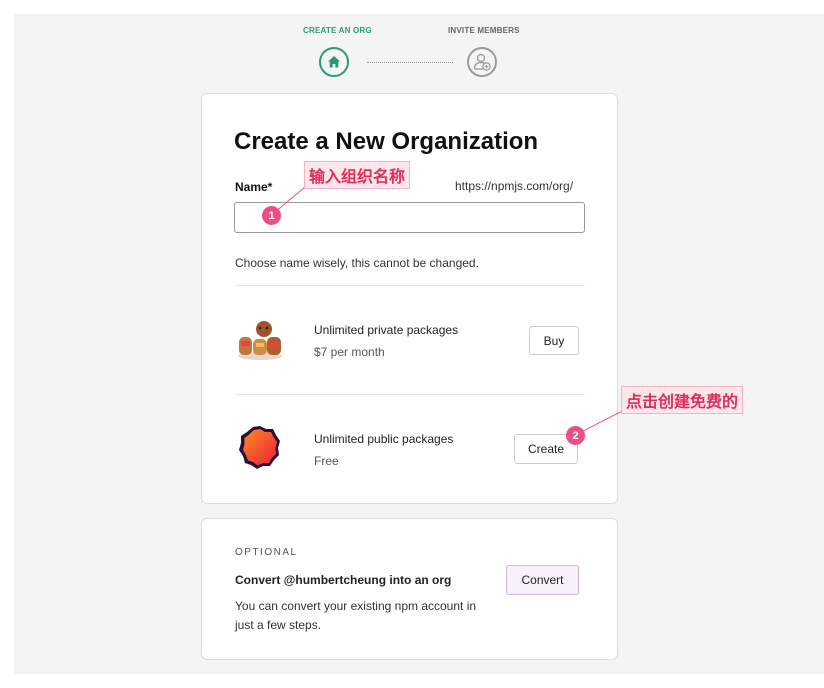 This screenshot has width=824, height=688. I want to click on convert-heading: Convert @humbertcheung into an org, so click(343, 580).